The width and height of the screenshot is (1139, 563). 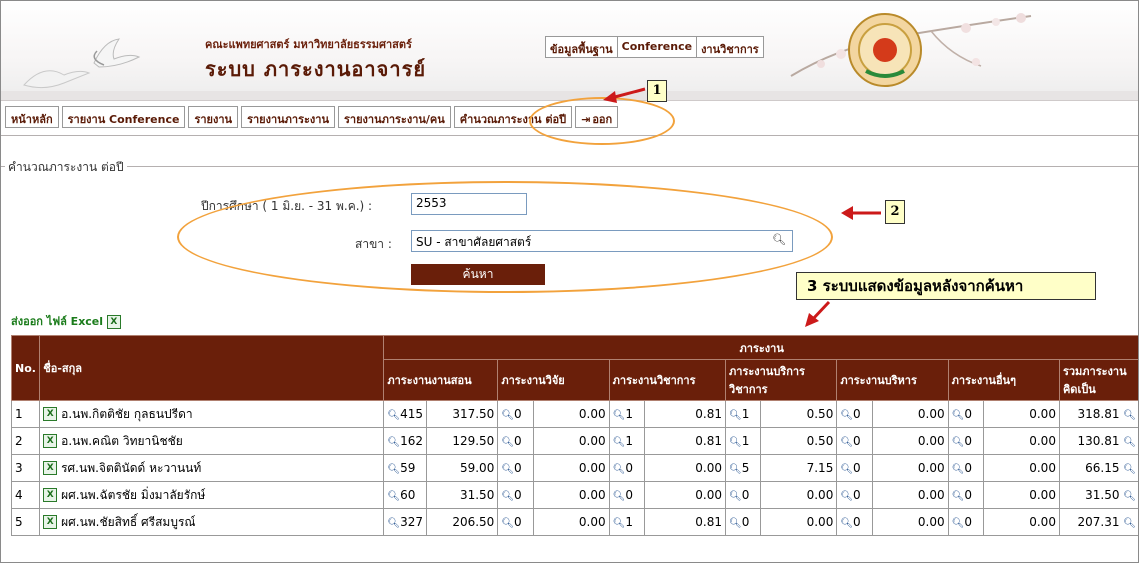 I want to click on tab-report: รายงาน, so click(x=213, y=117).